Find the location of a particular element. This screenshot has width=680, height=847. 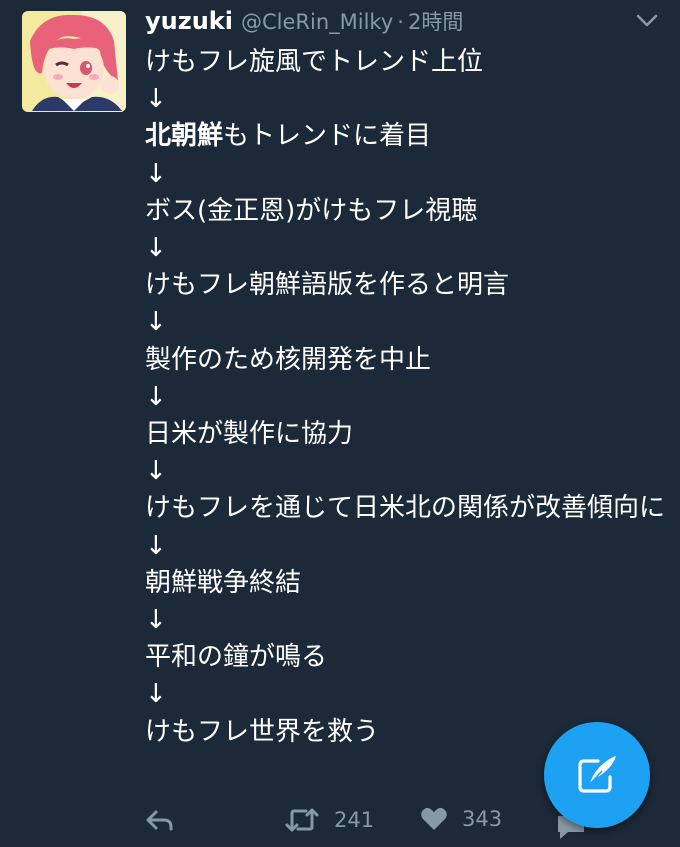

retweet-button: 241 is located at coordinates (329, 820).